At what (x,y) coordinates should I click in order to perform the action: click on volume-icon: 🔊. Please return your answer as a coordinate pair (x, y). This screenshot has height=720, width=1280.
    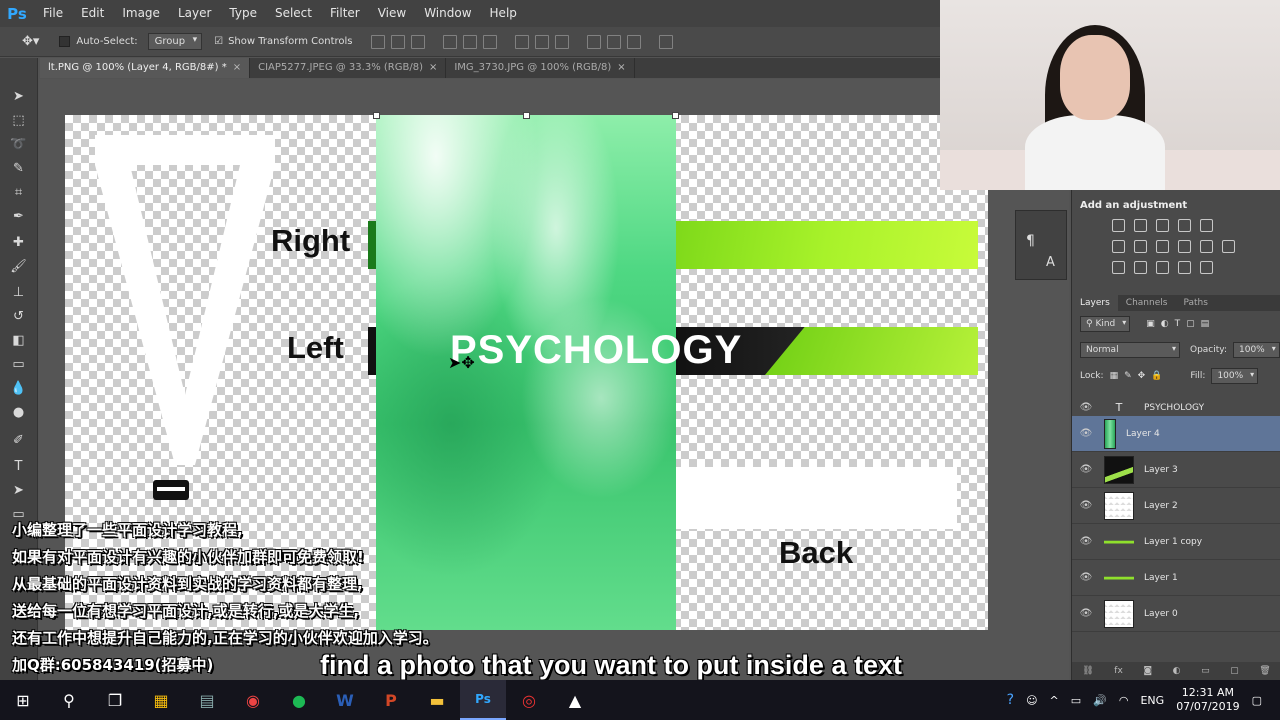
    Looking at the image, I should click on (1100, 700).